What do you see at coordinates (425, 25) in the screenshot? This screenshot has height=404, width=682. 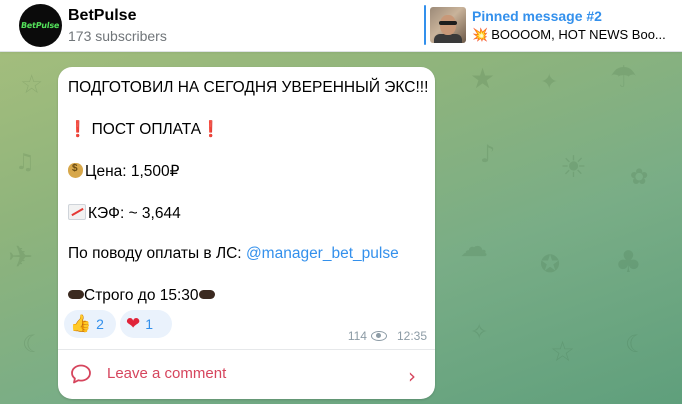 I see `pinned-indicator-bar` at bounding box center [425, 25].